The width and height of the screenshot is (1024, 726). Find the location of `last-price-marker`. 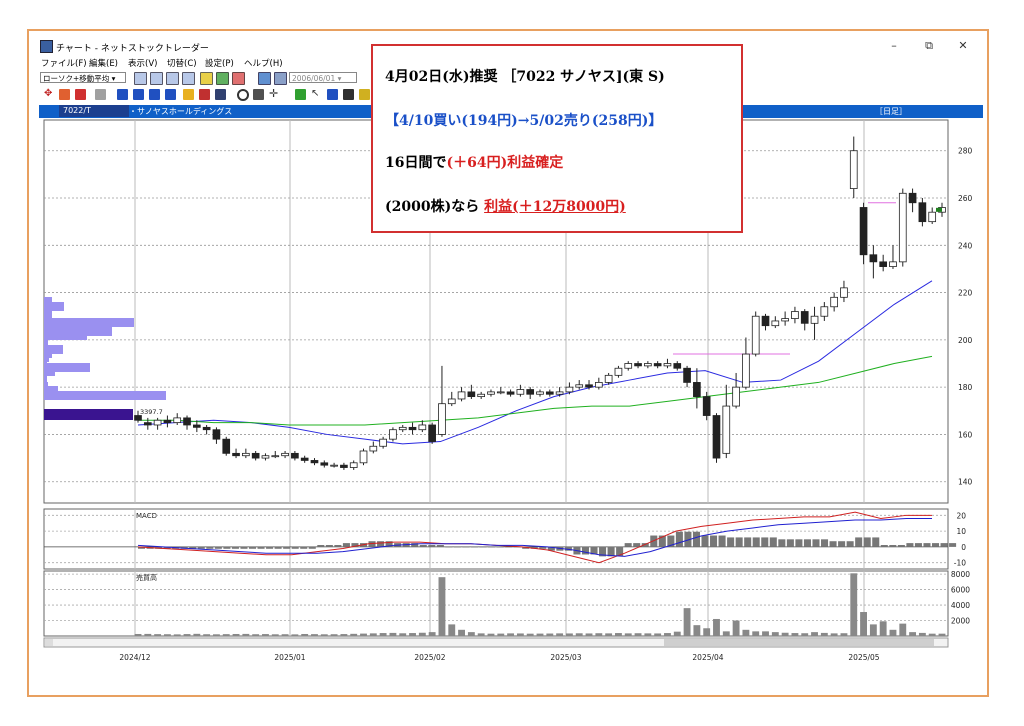

last-price-marker is located at coordinates (939, 209).